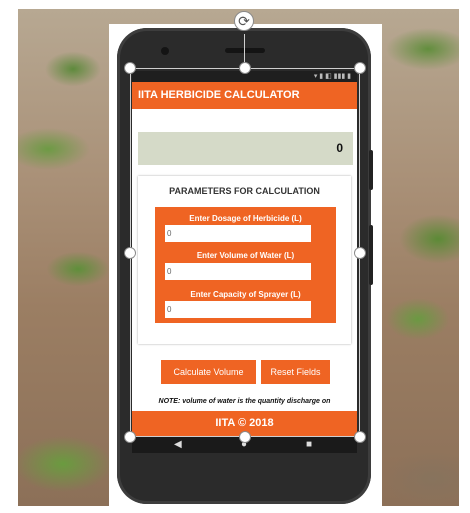 The height and width of the screenshot is (513, 470). I want to click on reset-fields-button: Reset Fields, so click(295, 372).